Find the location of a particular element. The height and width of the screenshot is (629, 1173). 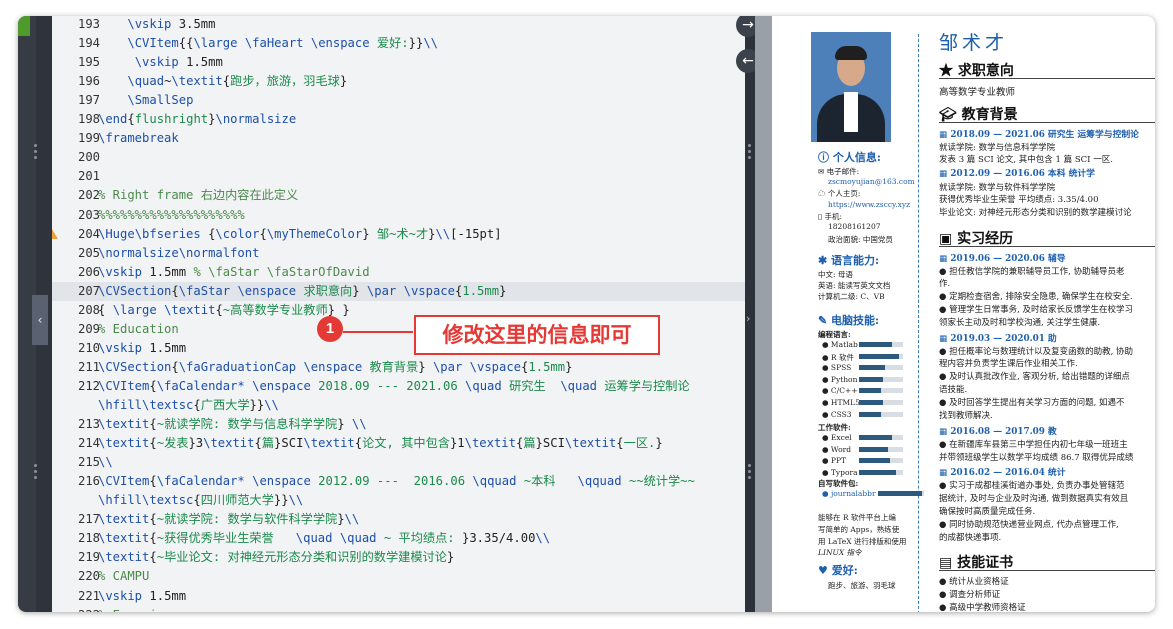

code-line: 200 is located at coordinates (398, 157).